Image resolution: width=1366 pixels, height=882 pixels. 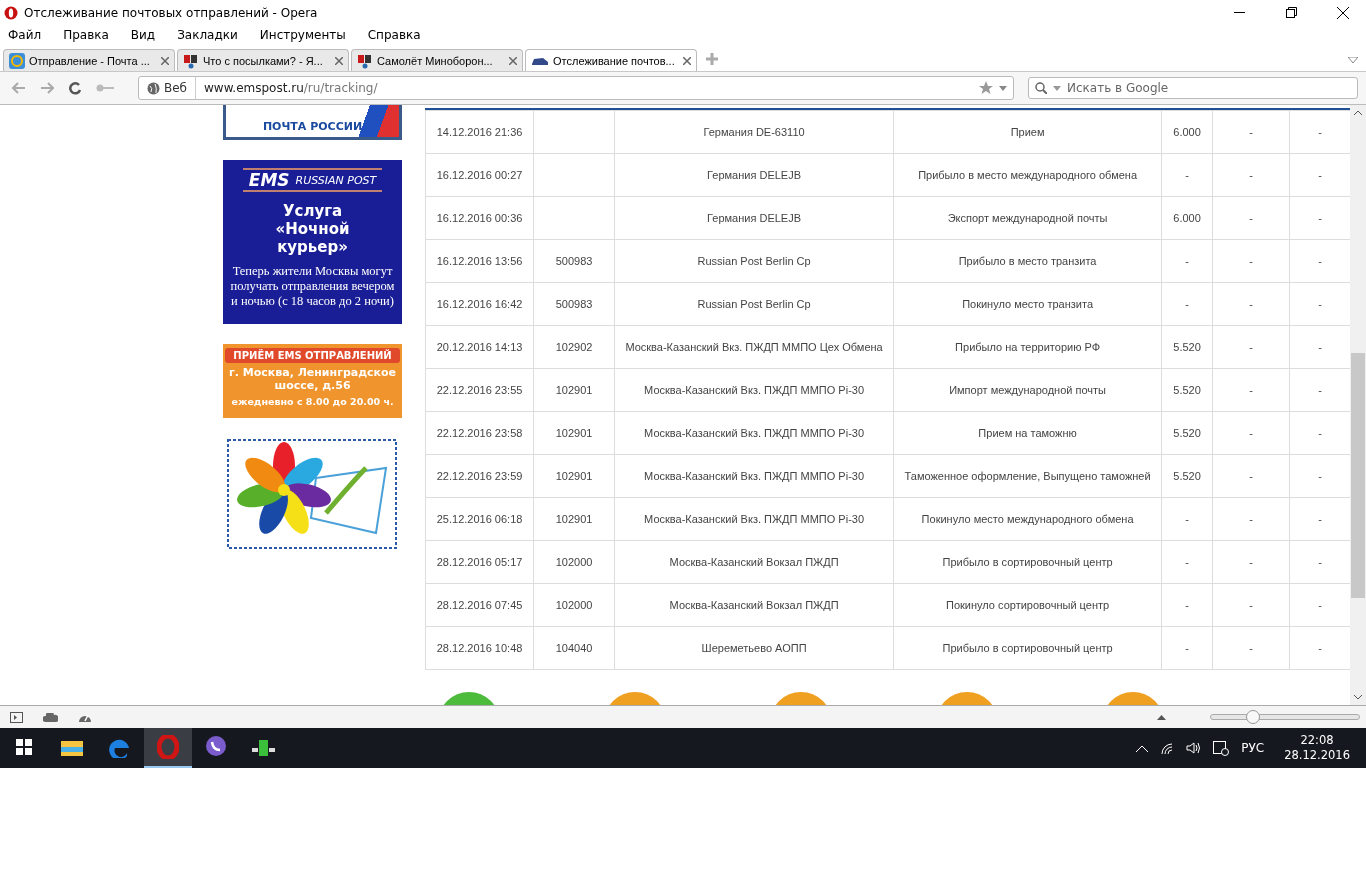 What do you see at coordinates (72, 747) in the screenshot?
I see `folder-icon` at bounding box center [72, 747].